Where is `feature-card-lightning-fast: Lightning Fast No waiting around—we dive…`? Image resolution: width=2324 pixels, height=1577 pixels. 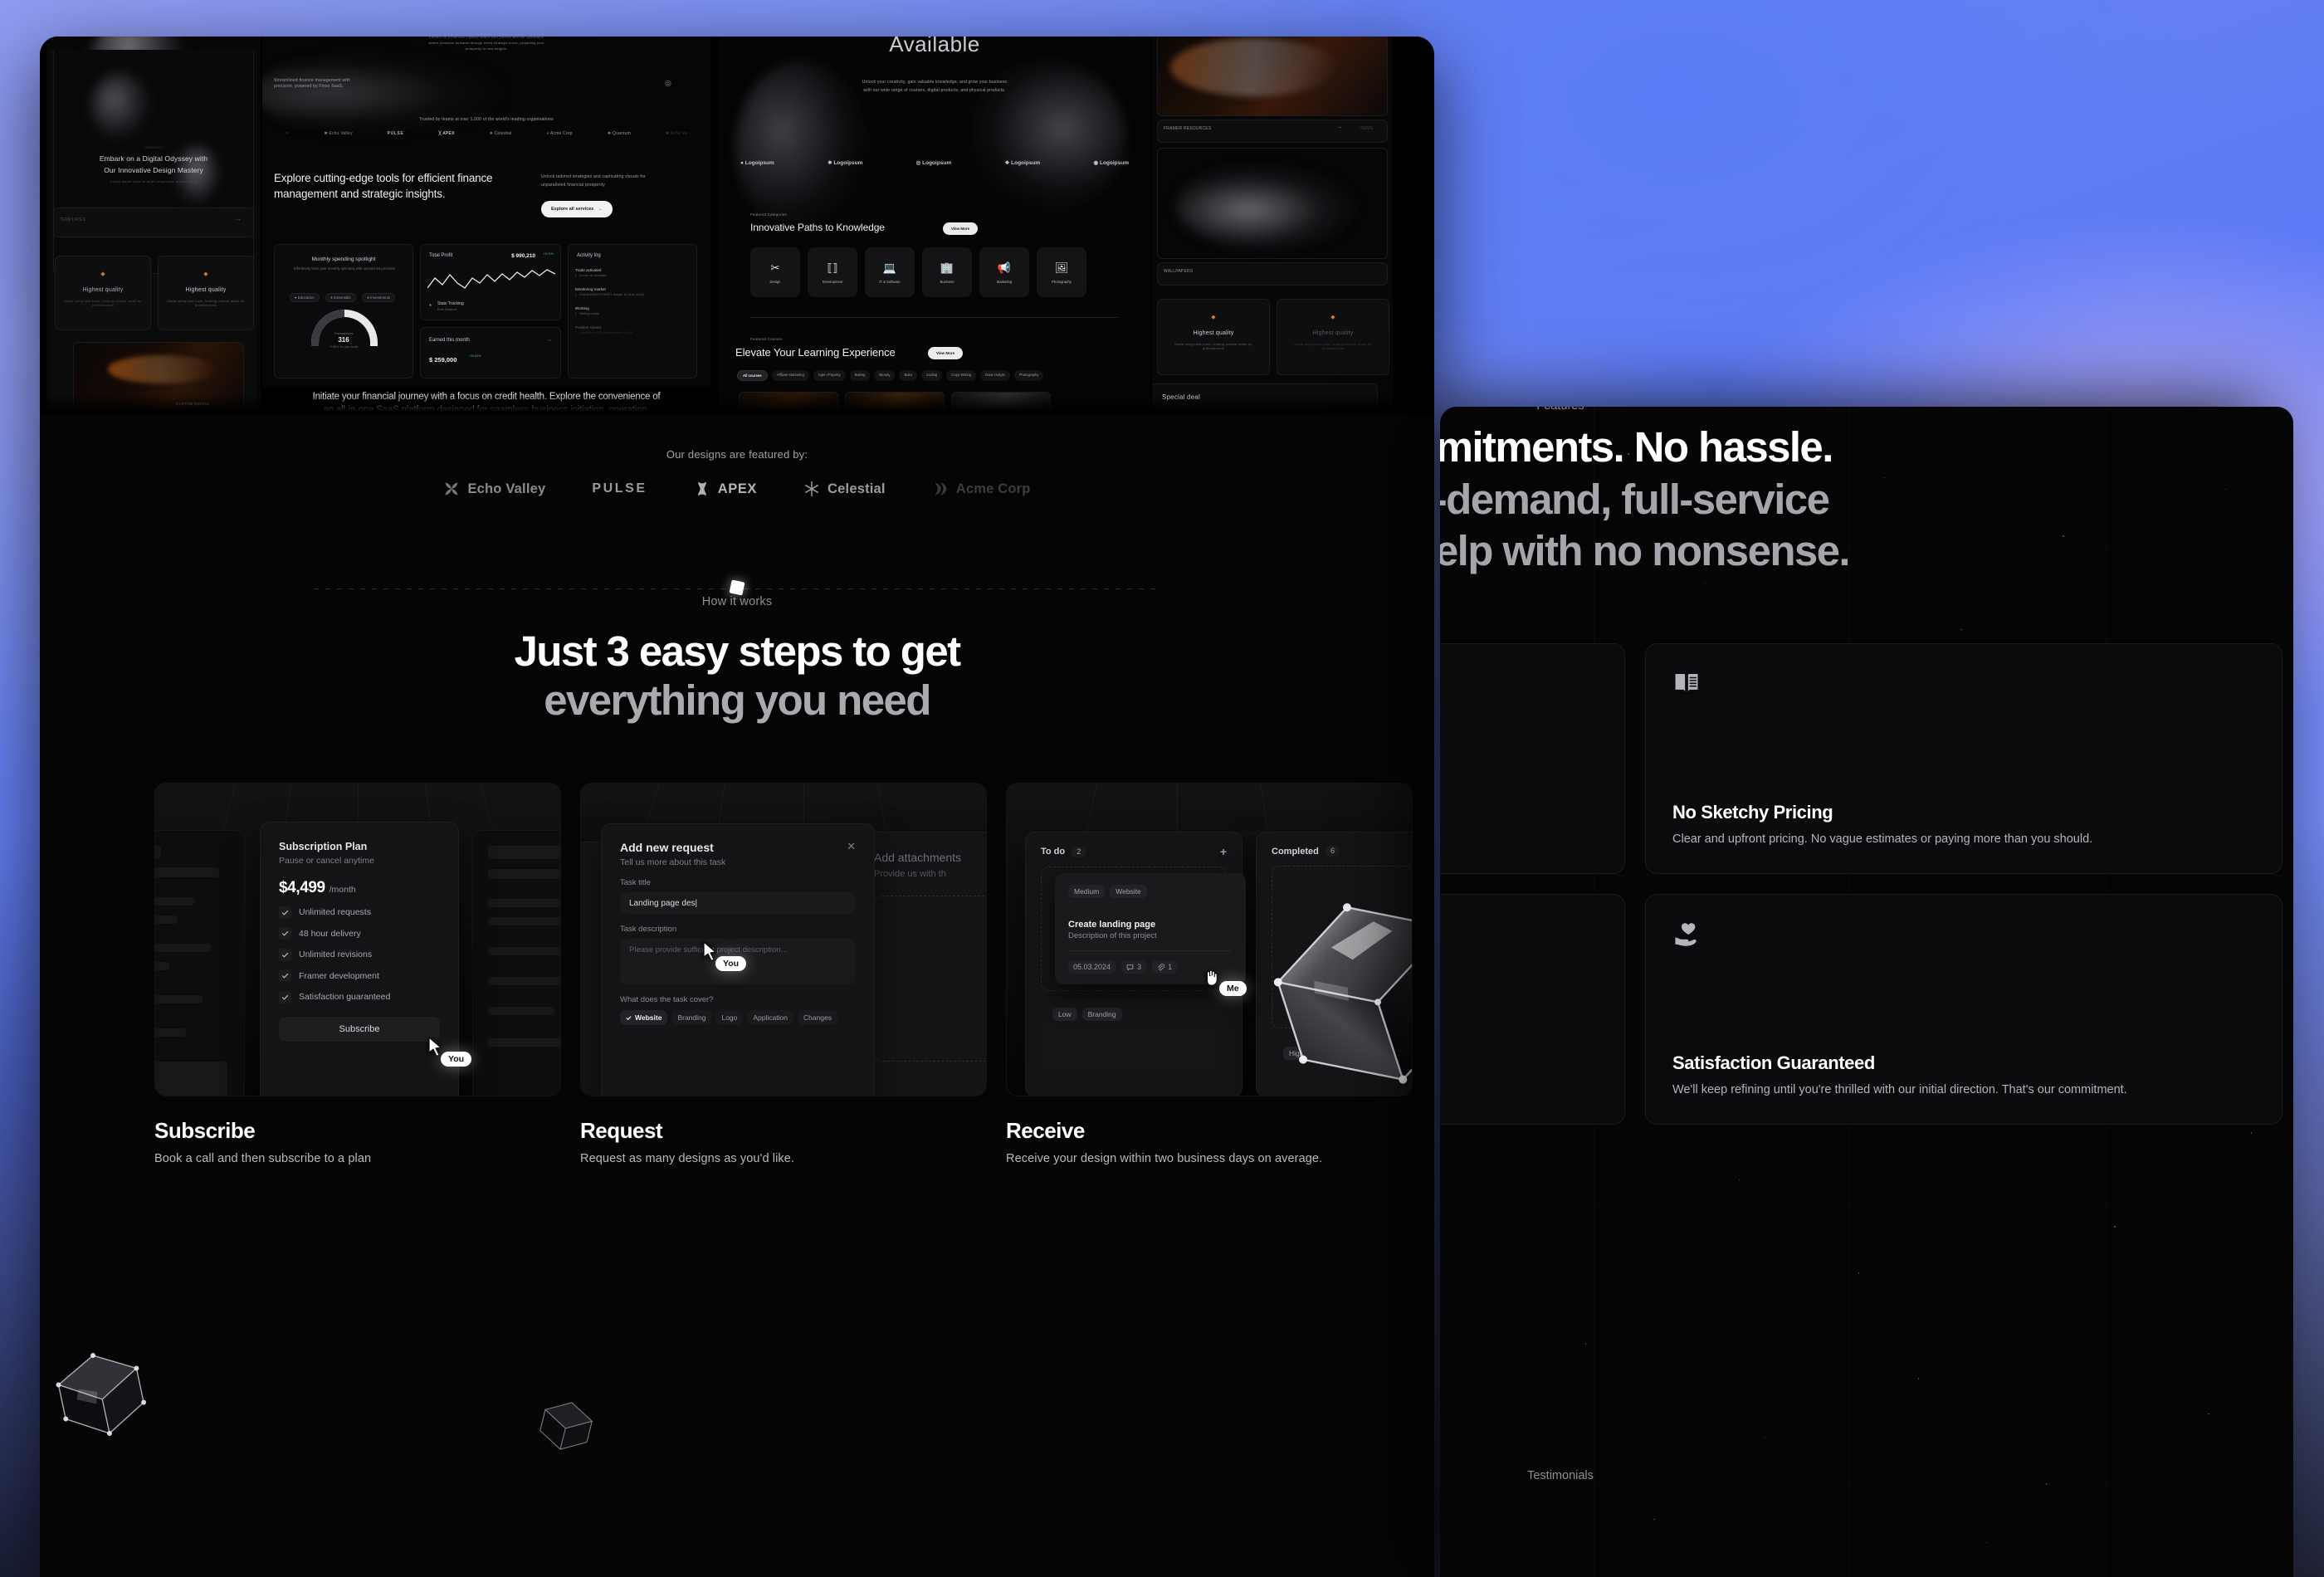 feature-card-lightning-fast: Lightning Fast No waiting around—we dive… is located at coordinates (1532, 758).